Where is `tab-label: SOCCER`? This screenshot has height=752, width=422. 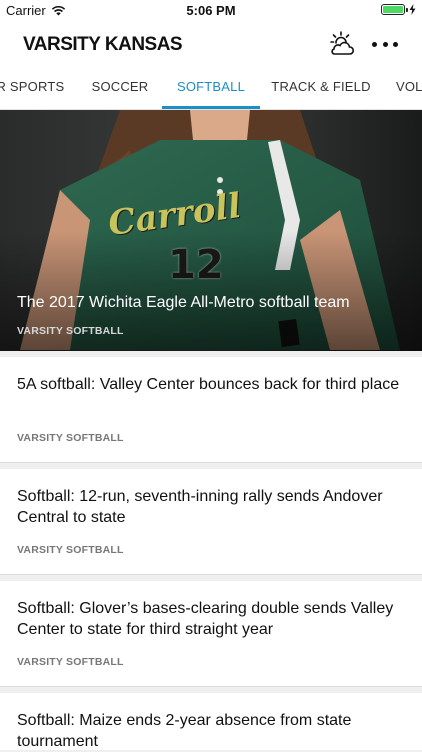
tab-label: SOCCER is located at coordinates (120, 86).